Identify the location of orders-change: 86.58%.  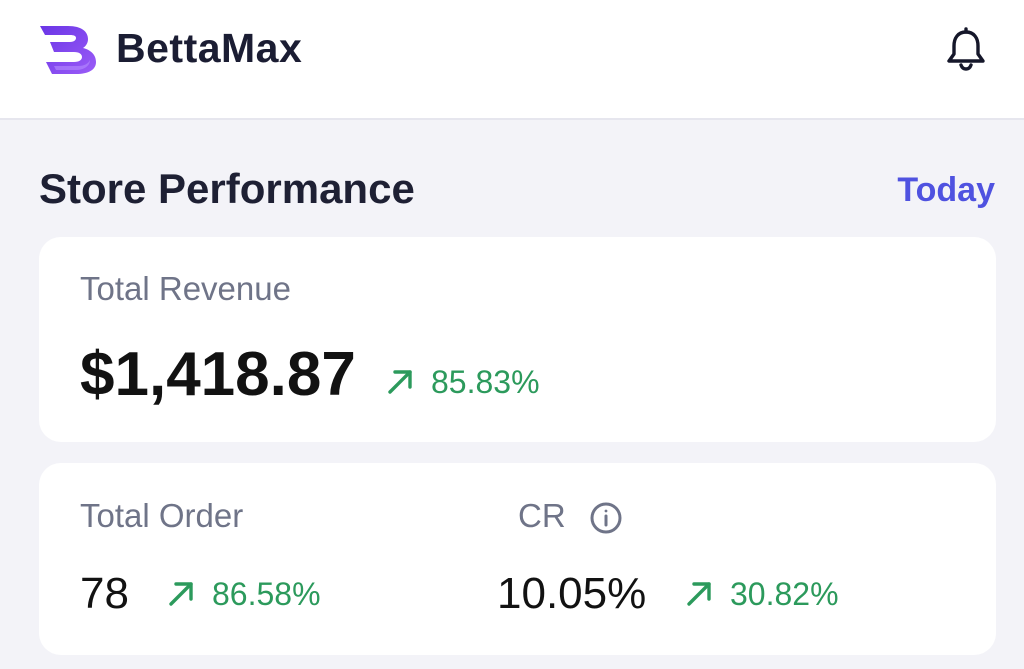
(243, 594).